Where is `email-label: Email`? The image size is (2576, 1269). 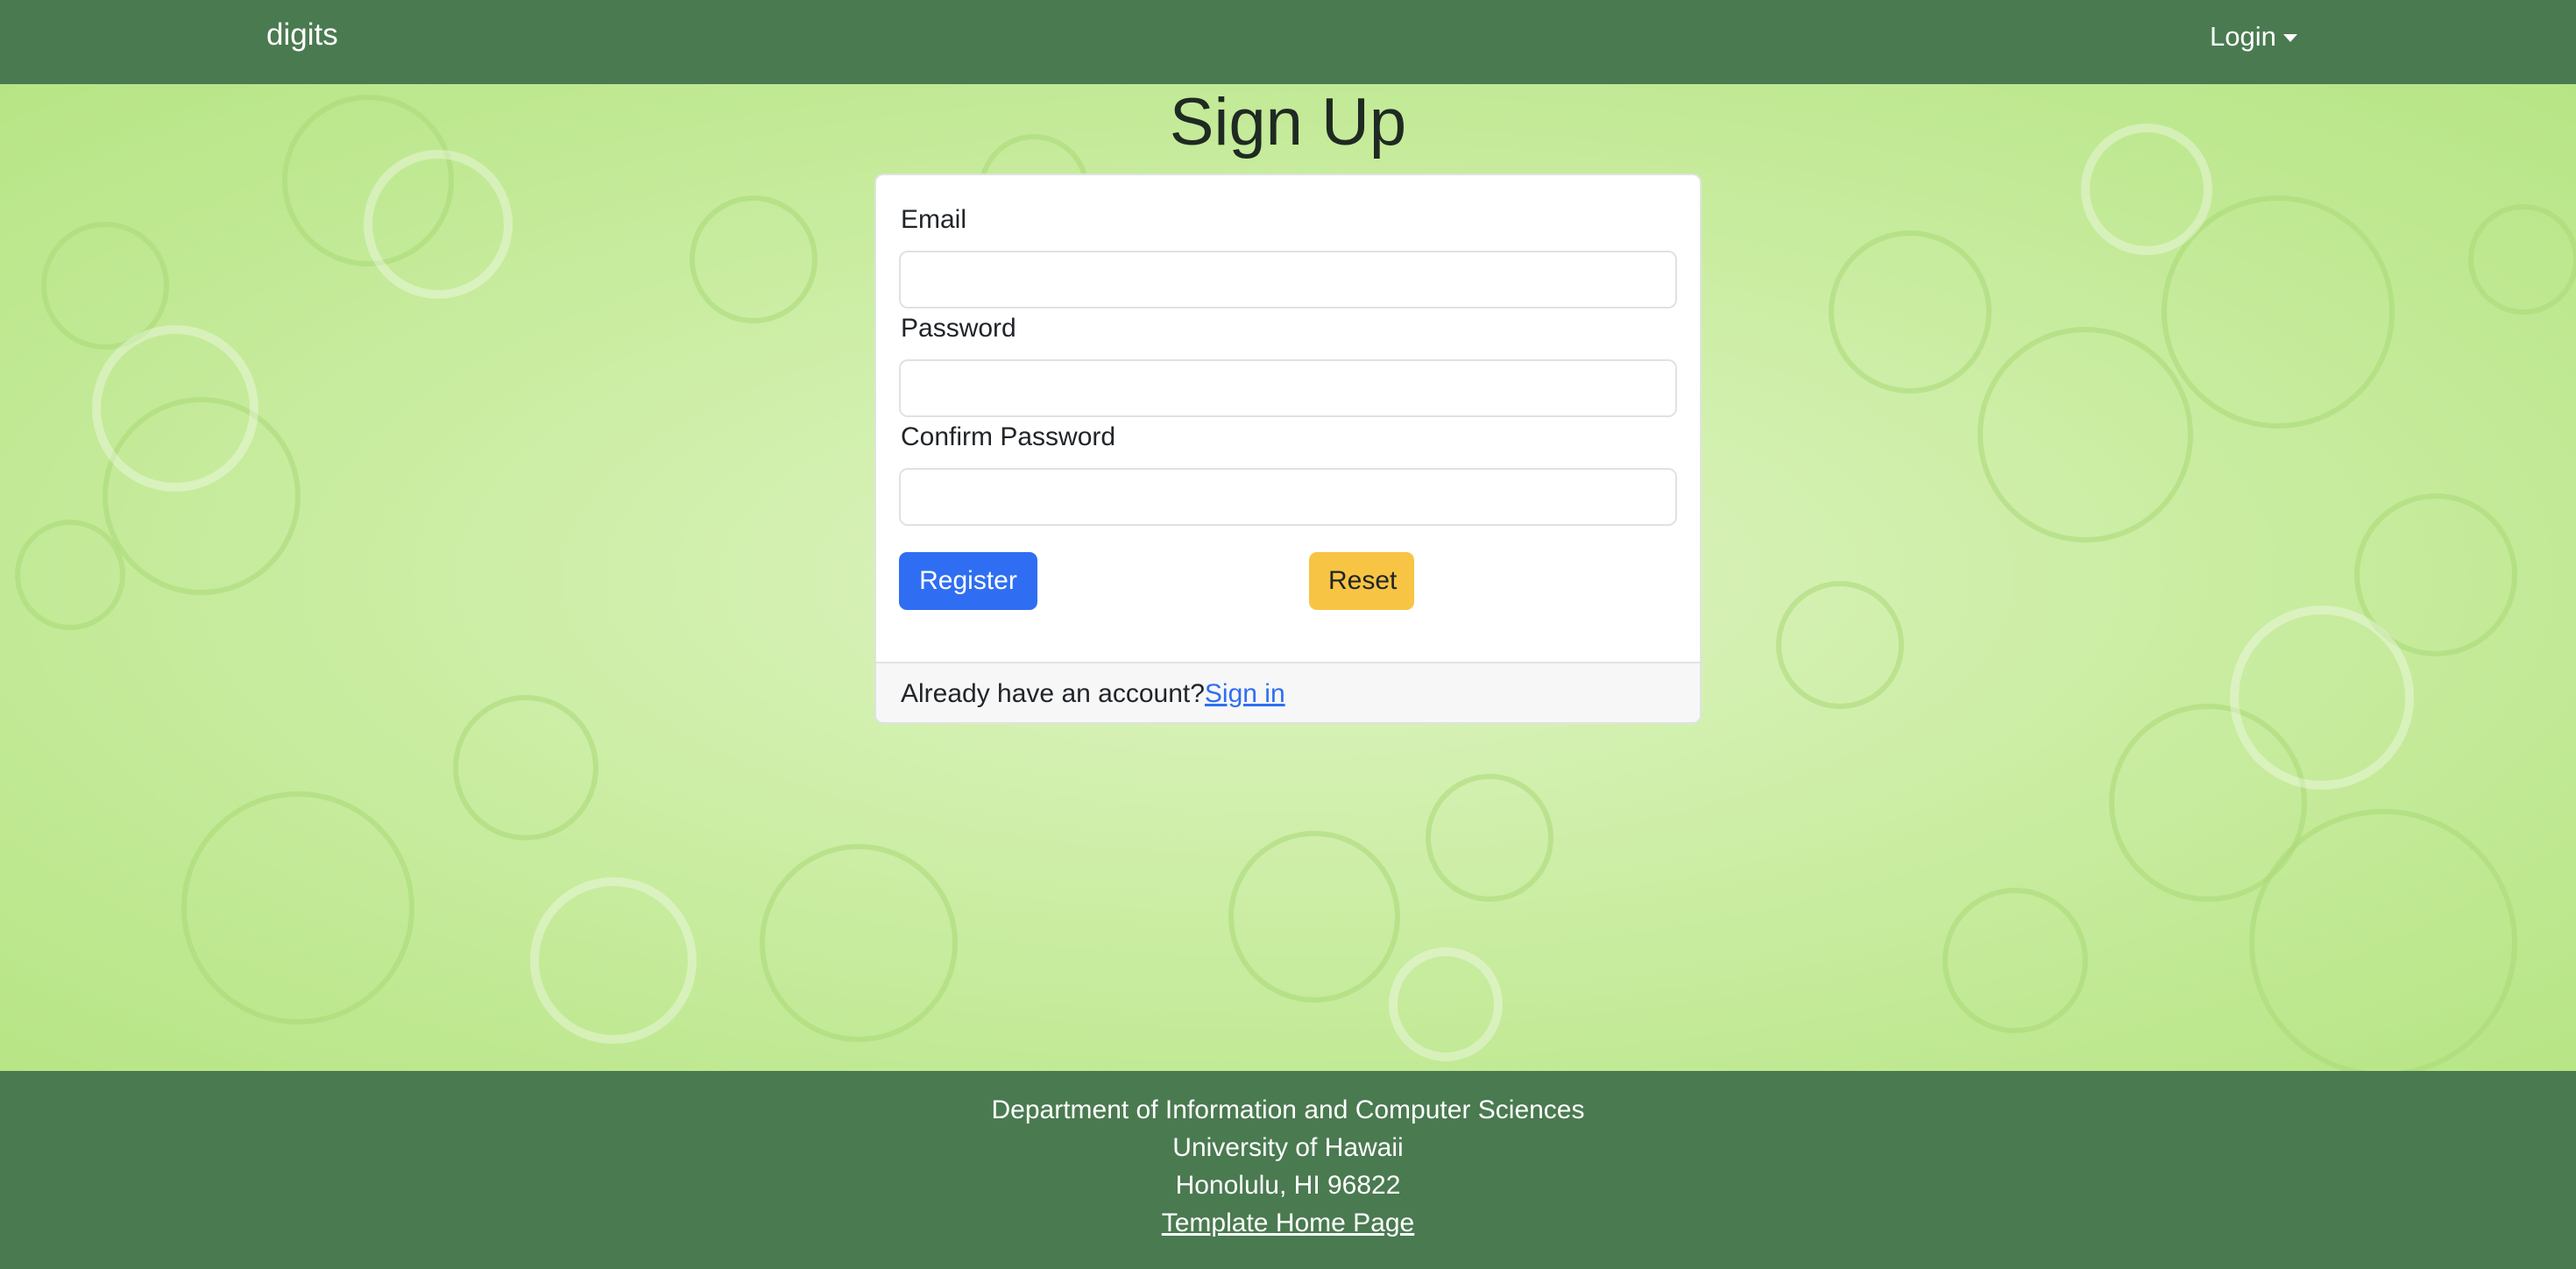
email-label: Email is located at coordinates (934, 219).